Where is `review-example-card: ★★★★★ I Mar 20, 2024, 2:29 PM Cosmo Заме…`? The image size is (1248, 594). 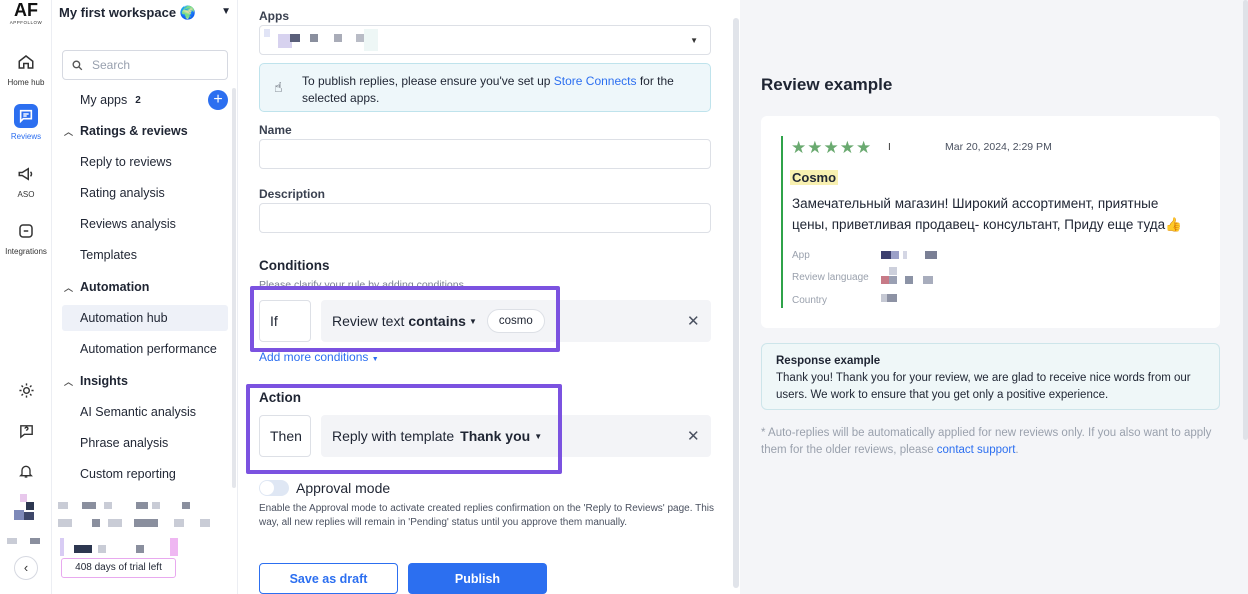 review-example-card: ★★★★★ I Mar 20, 2024, 2:29 PM Cosmo Заме… is located at coordinates (990, 222).